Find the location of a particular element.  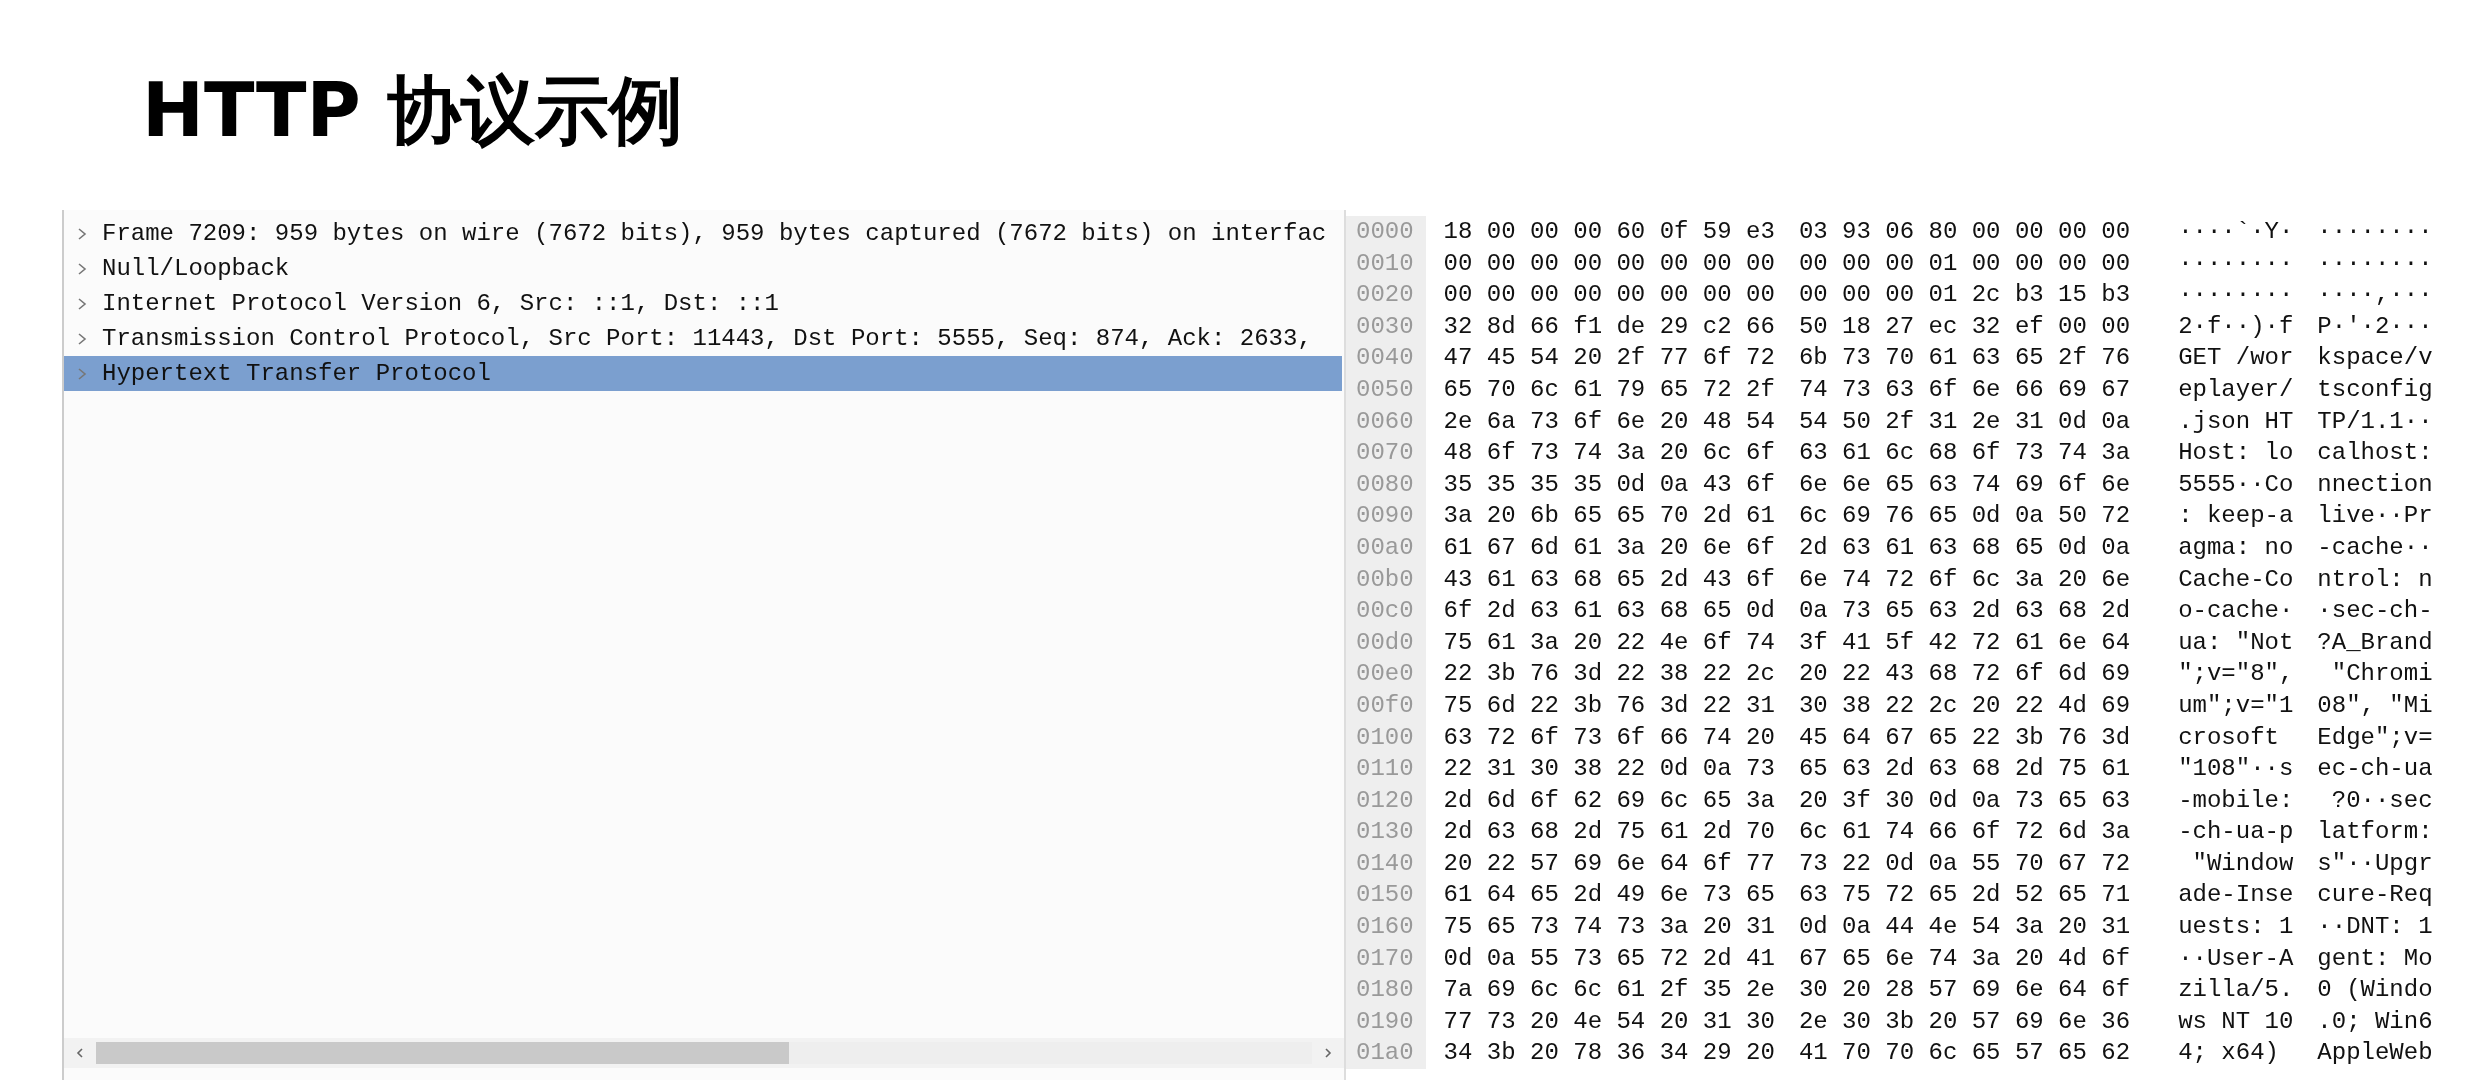

byte-offset: 0070 is located at coordinates (1385, 453).